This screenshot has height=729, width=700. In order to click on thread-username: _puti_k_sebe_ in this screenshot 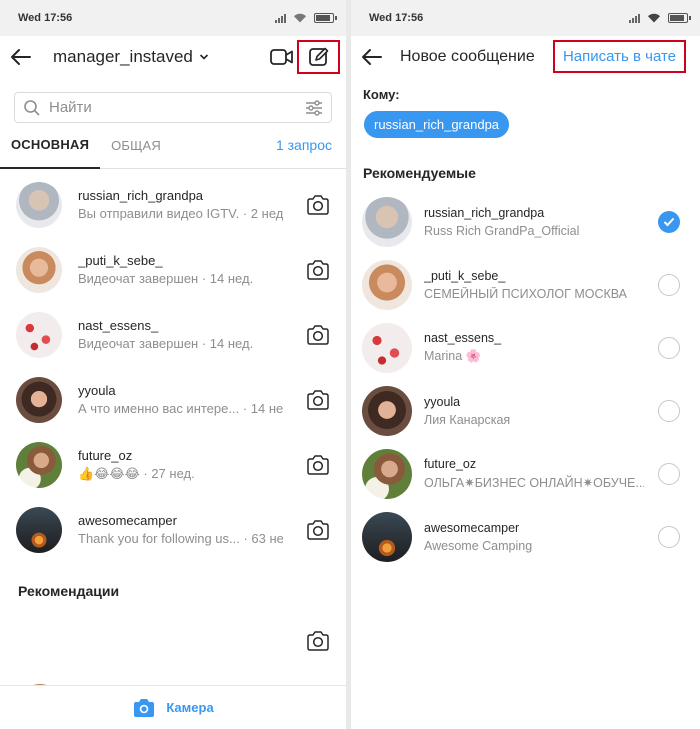, I will do `click(120, 260)`.